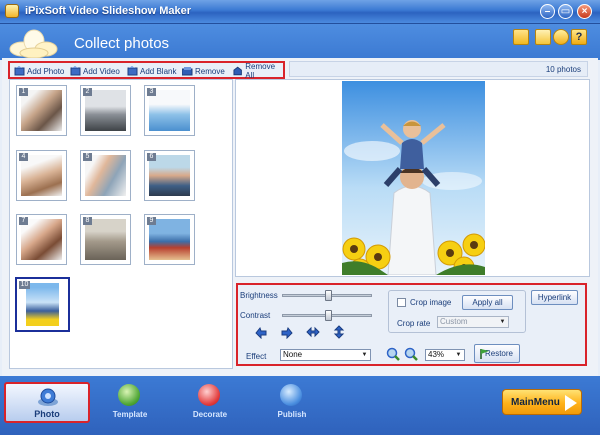  I want to click on arrow-right-icon, so click(571, 403).